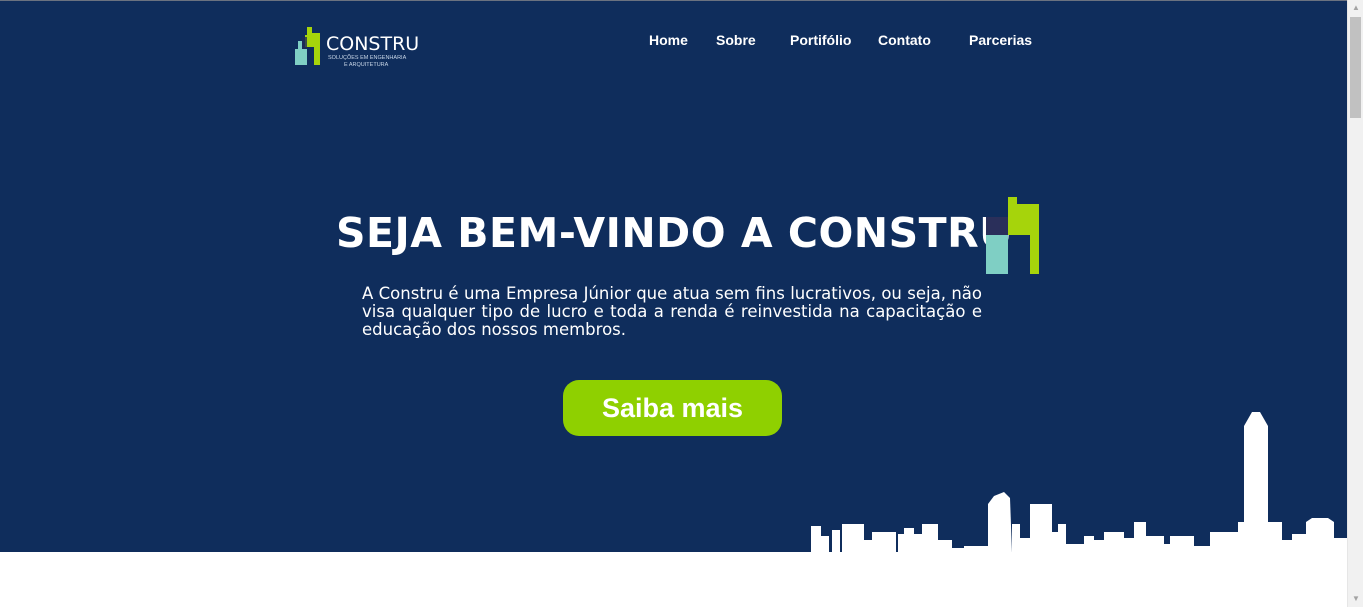 This screenshot has height=607, width=1363. I want to click on logo-tagline: SOLUÇÕES EM ENGENHARIA, so click(367, 58).